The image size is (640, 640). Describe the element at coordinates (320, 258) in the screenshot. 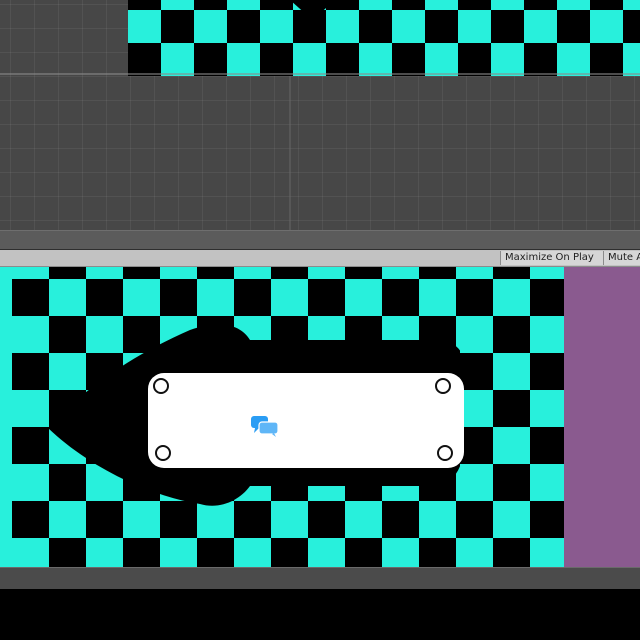

I see `game-view-toolbar: Maximize On Play Mute A` at that location.